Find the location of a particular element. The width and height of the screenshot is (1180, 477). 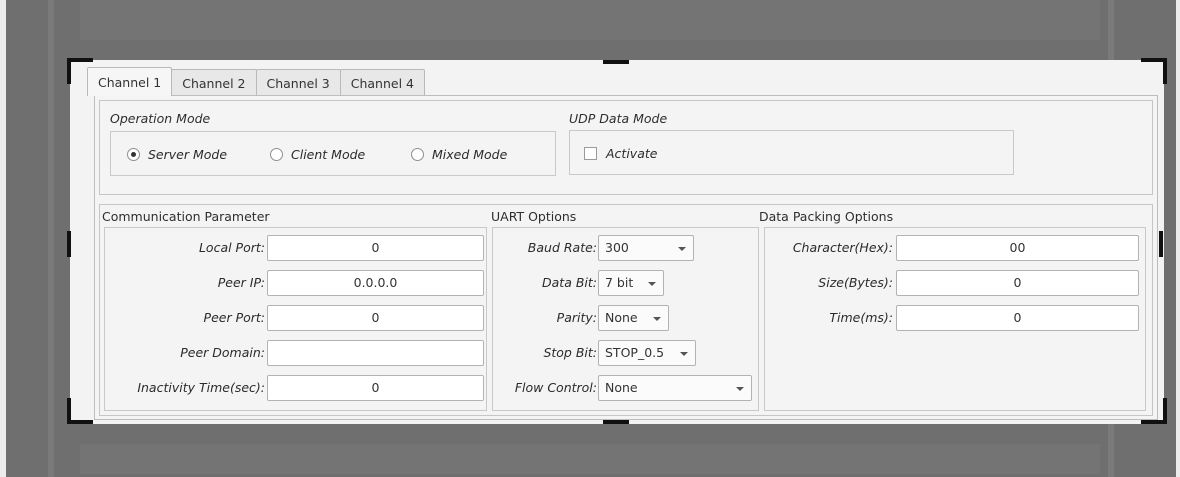

udp-data-mode-title: UDP Data Mode is located at coordinates (618, 118).